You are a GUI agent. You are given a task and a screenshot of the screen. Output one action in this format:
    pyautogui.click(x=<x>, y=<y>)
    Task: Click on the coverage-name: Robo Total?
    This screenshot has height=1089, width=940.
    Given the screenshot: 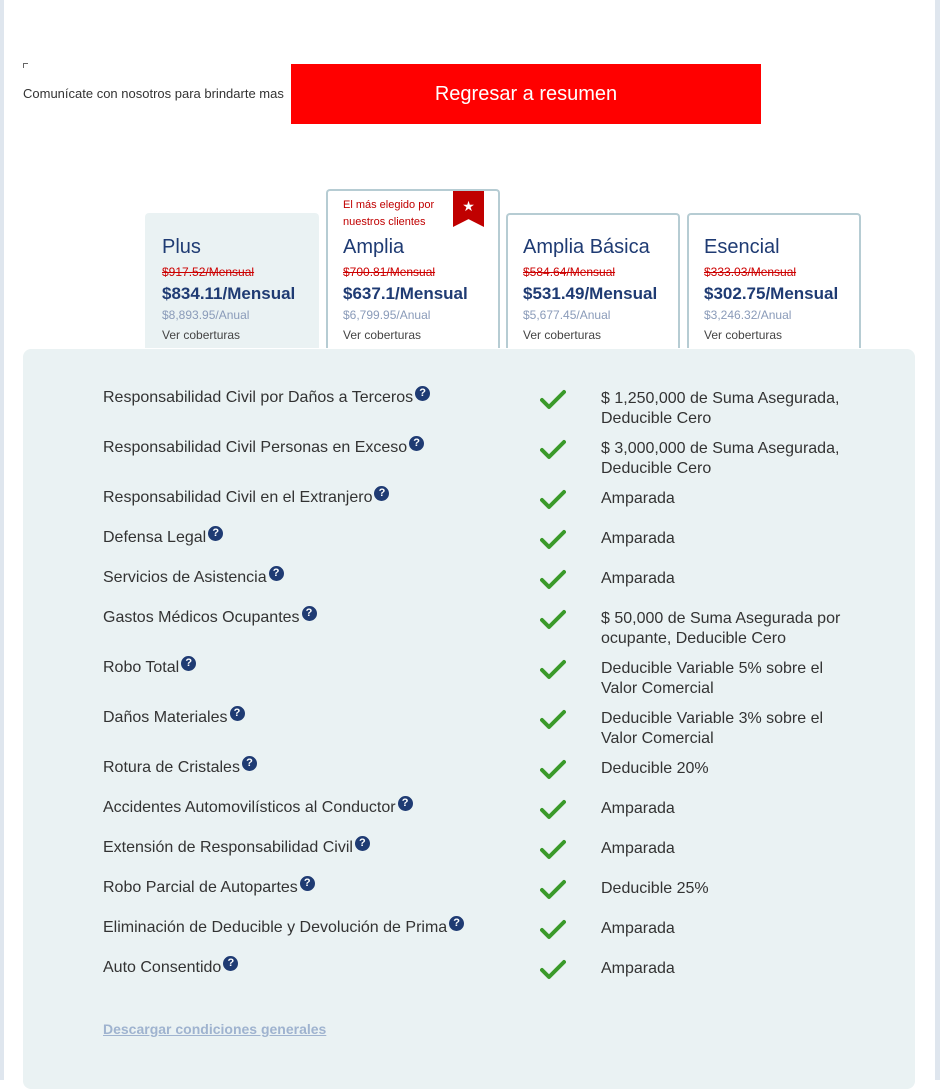 What is the action you would take?
    pyautogui.click(x=150, y=666)
    